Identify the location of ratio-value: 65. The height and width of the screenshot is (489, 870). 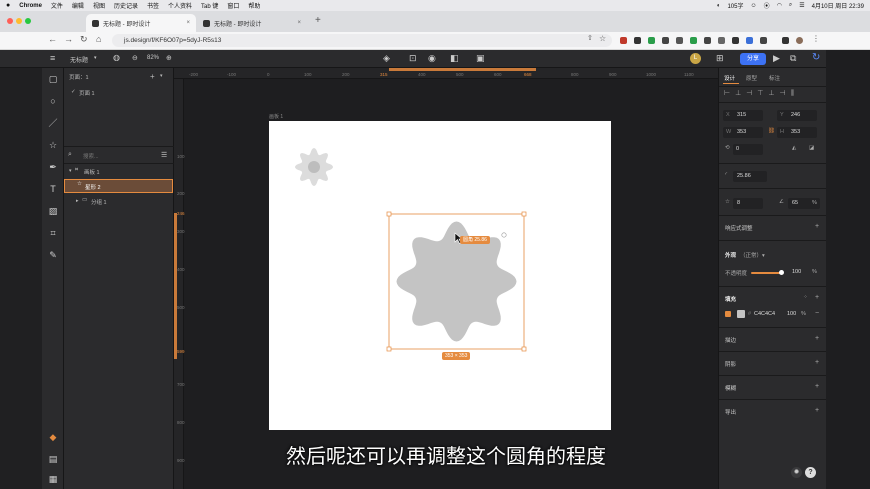
(795, 203).